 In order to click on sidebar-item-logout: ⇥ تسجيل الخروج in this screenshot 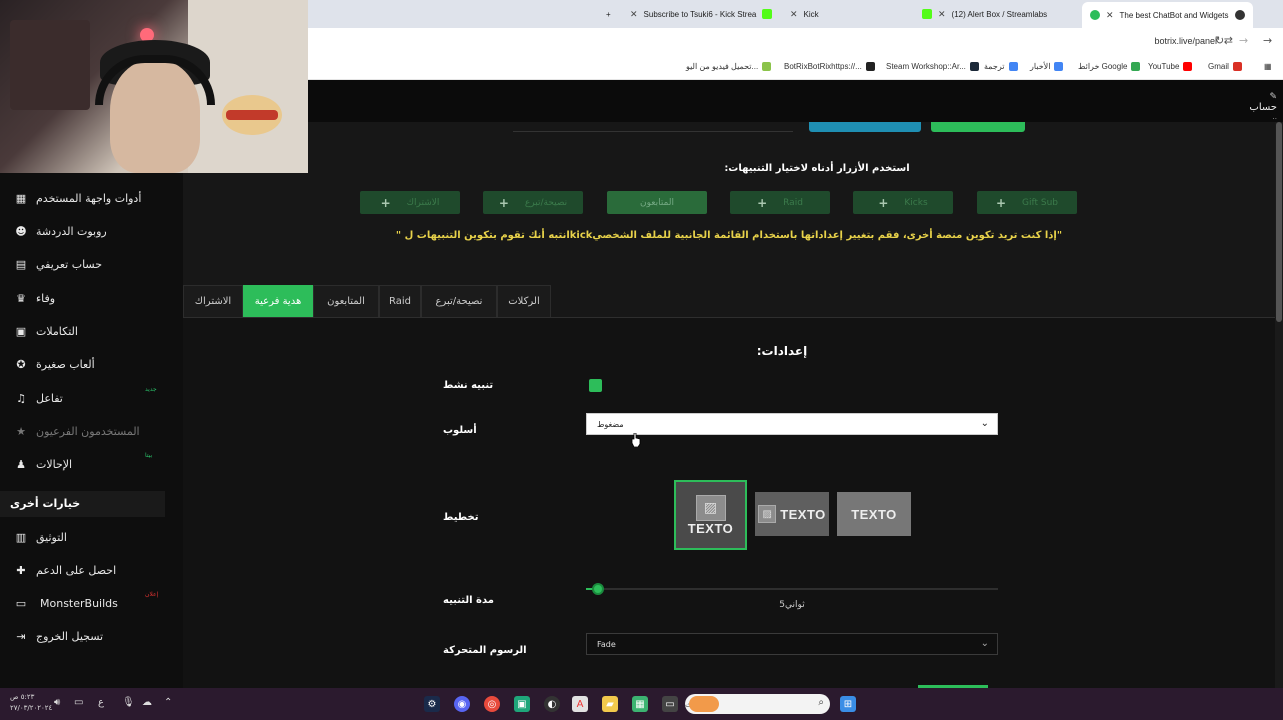, I will do `click(82, 636)`.